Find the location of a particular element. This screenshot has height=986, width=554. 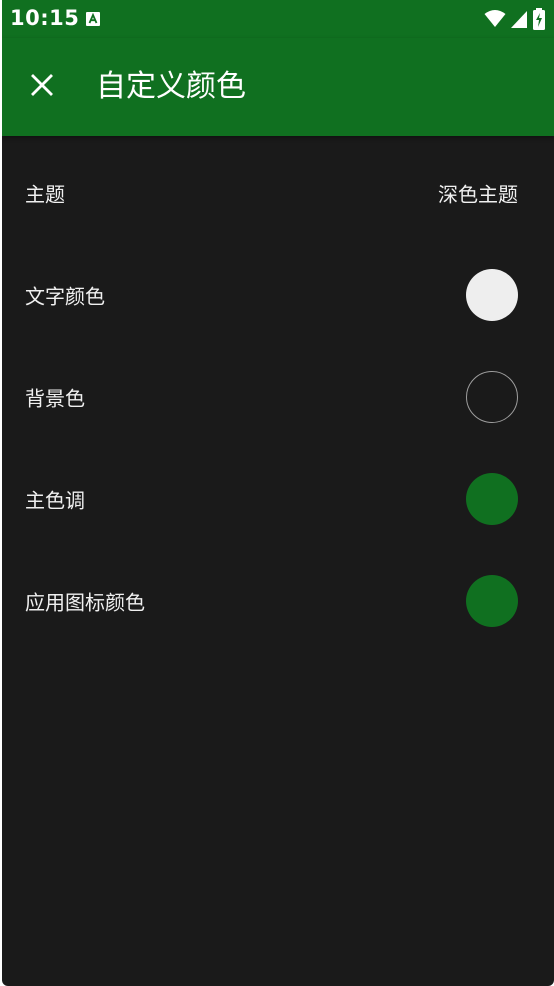

status-time: 10:15 is located at coordinates (45, 18).